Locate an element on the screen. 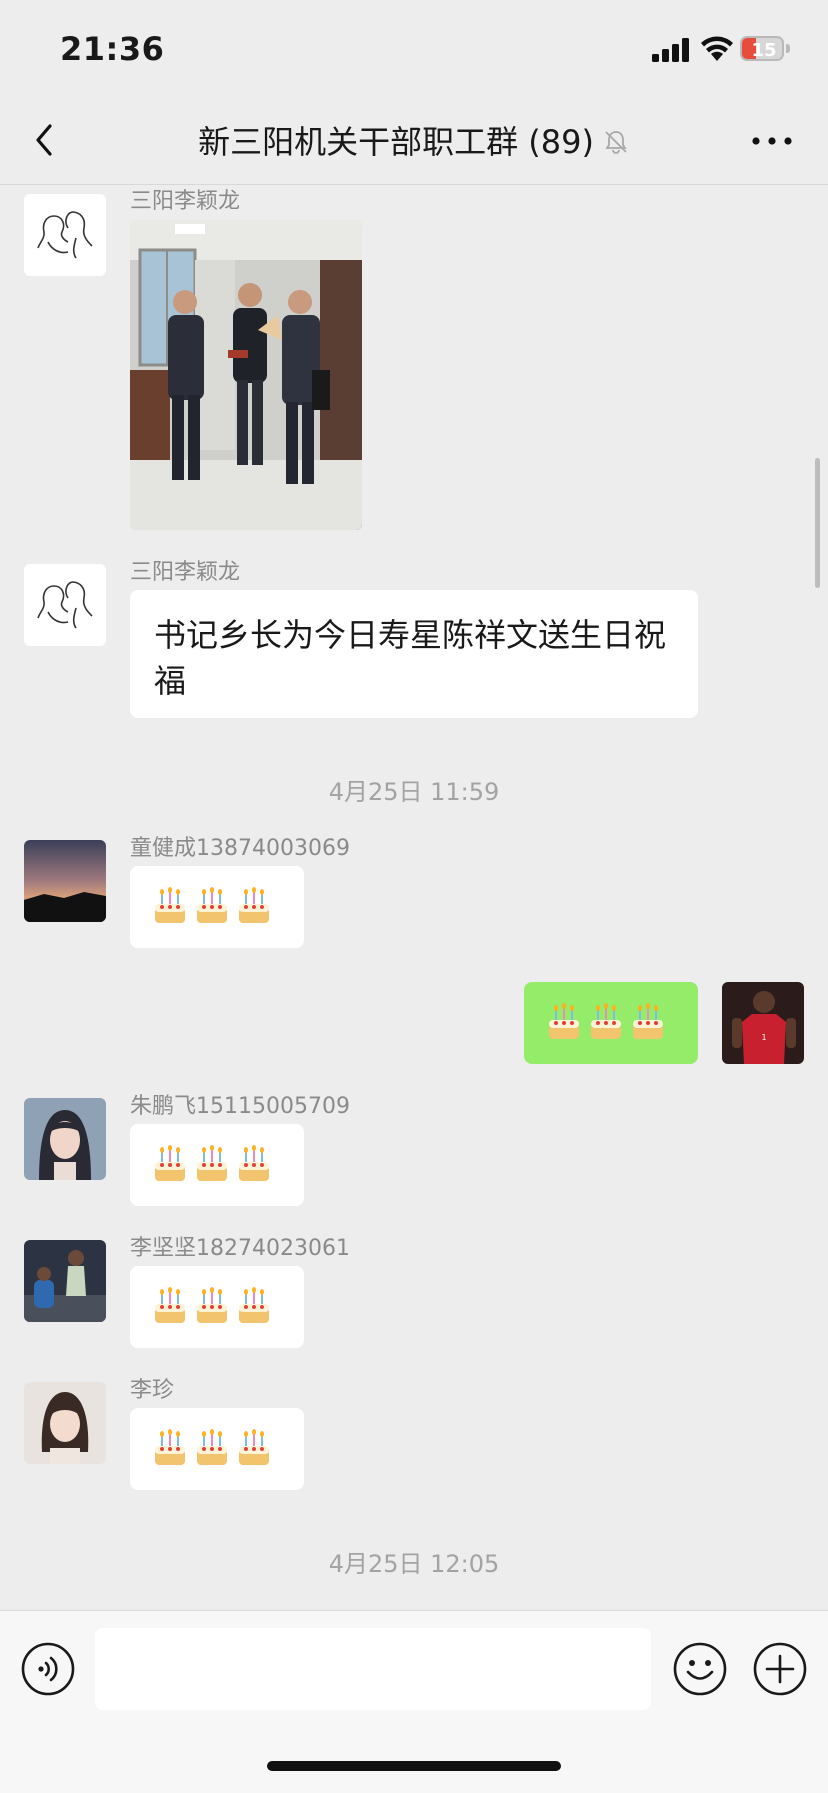 The width and height of the screenshot is (828, 1793). office-photo-image is located at coordinates (246, 375).